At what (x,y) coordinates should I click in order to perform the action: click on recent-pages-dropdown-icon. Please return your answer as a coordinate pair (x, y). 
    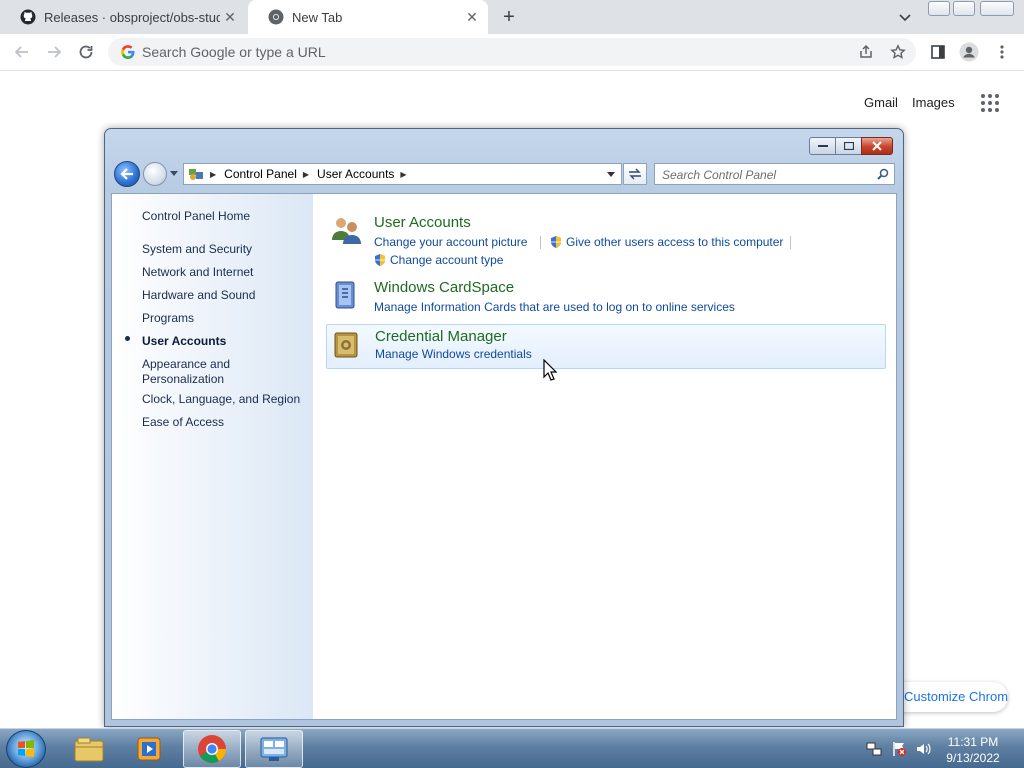
    Looking at the image, I should click on (174, 173).